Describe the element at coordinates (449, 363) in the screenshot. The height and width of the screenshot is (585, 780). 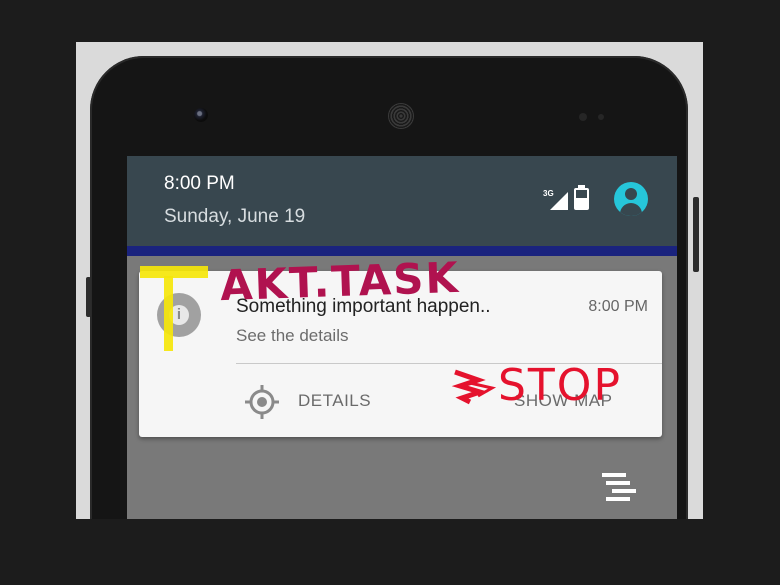
I see `divider` at that location.